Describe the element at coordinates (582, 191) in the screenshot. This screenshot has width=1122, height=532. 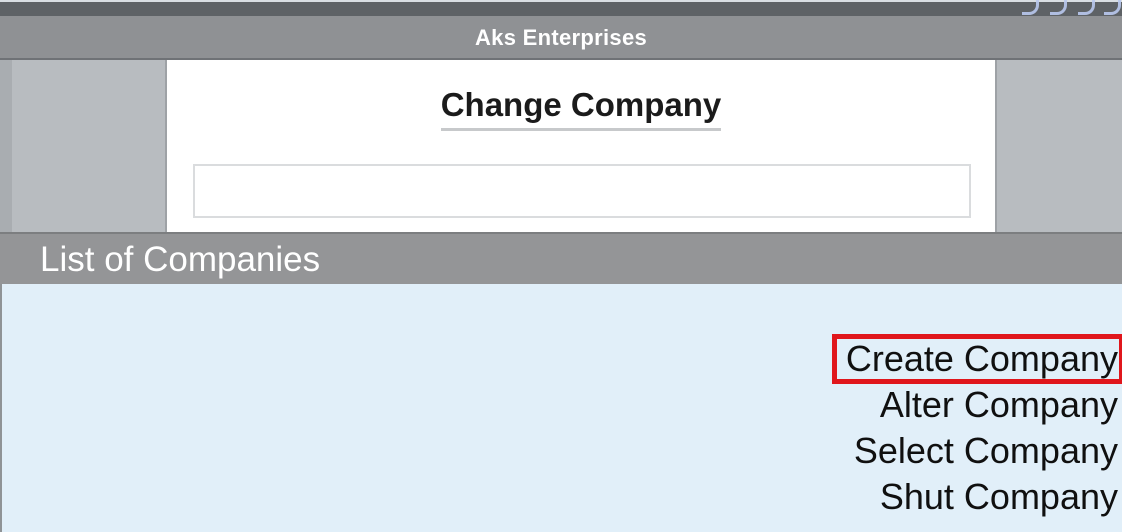
I see `company-search-input` at that location.